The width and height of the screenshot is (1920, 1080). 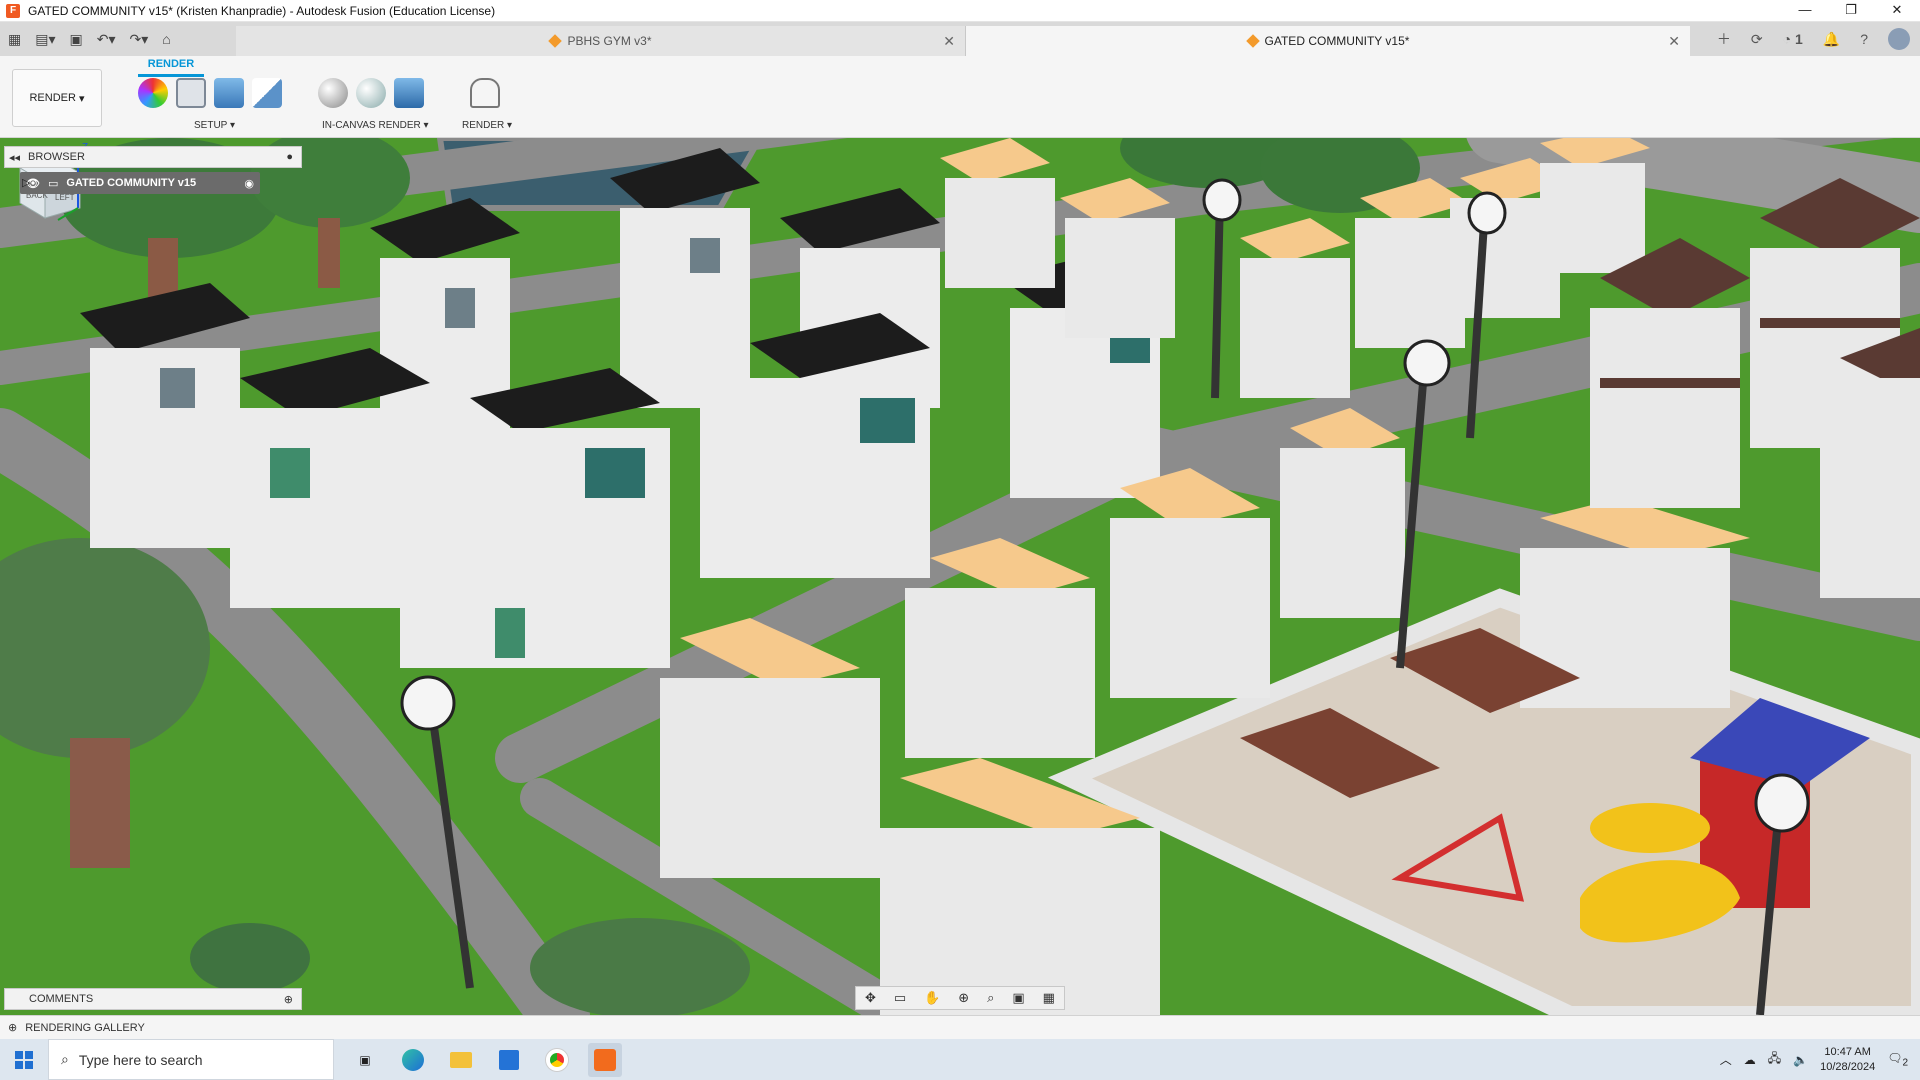 What do you see at coordinates (53, 183) in the screenshot?
I see `component-icon: ▭` at bounding box center [53, 183].